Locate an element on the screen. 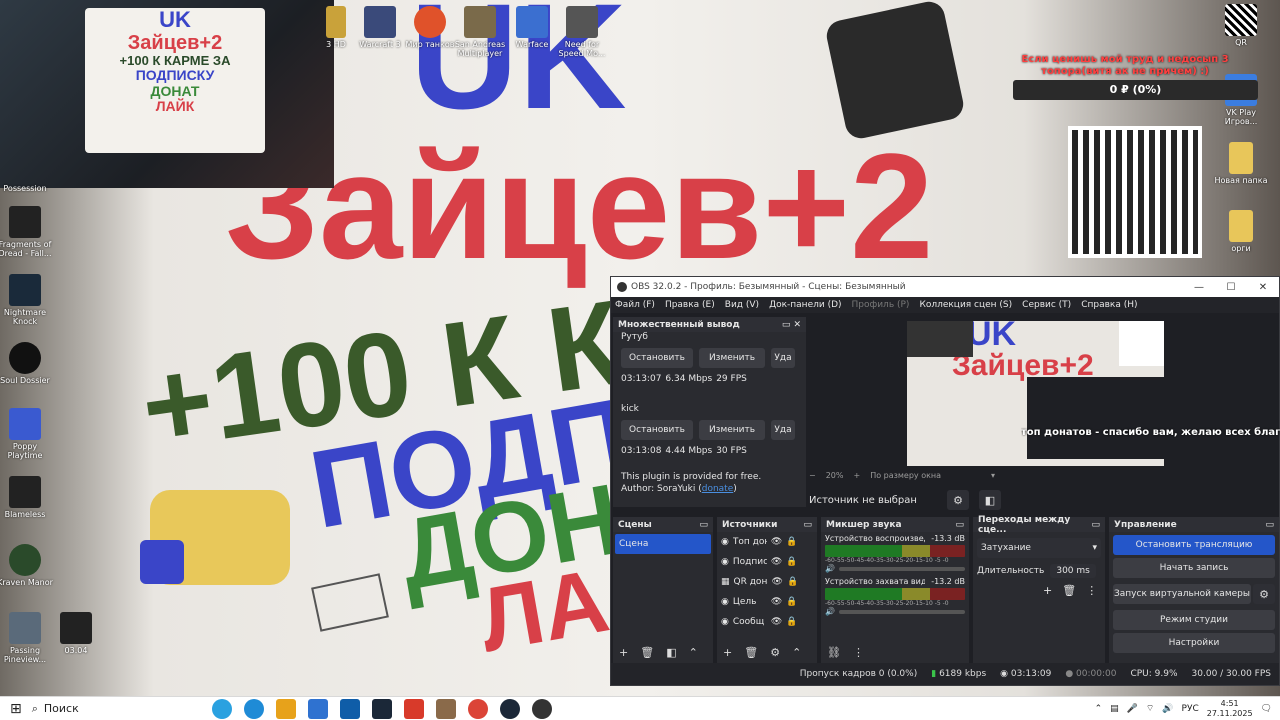 Image resolution: width=1280 pixels, height=720 pixels. menu-profile: Профиль (P) is located at coordinates (881, 305).